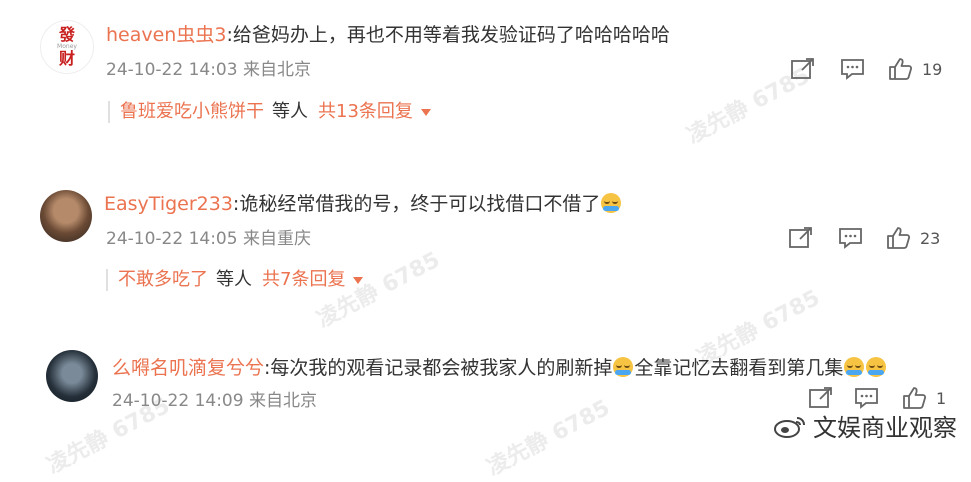  What do you see at coordinates (438, 368) in the screenshot?
I see `comment-text: :每次我的观看记录都会被我家人的刷新掉` at bounding box center [438, 368].